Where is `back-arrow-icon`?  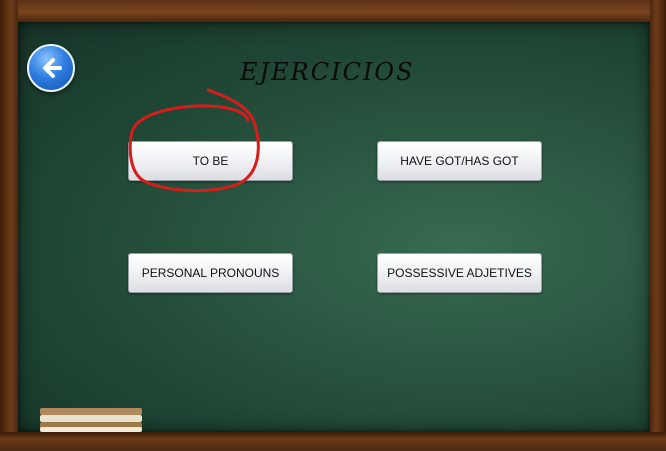 back-arrow-icon is located at coordinates (52, 68).